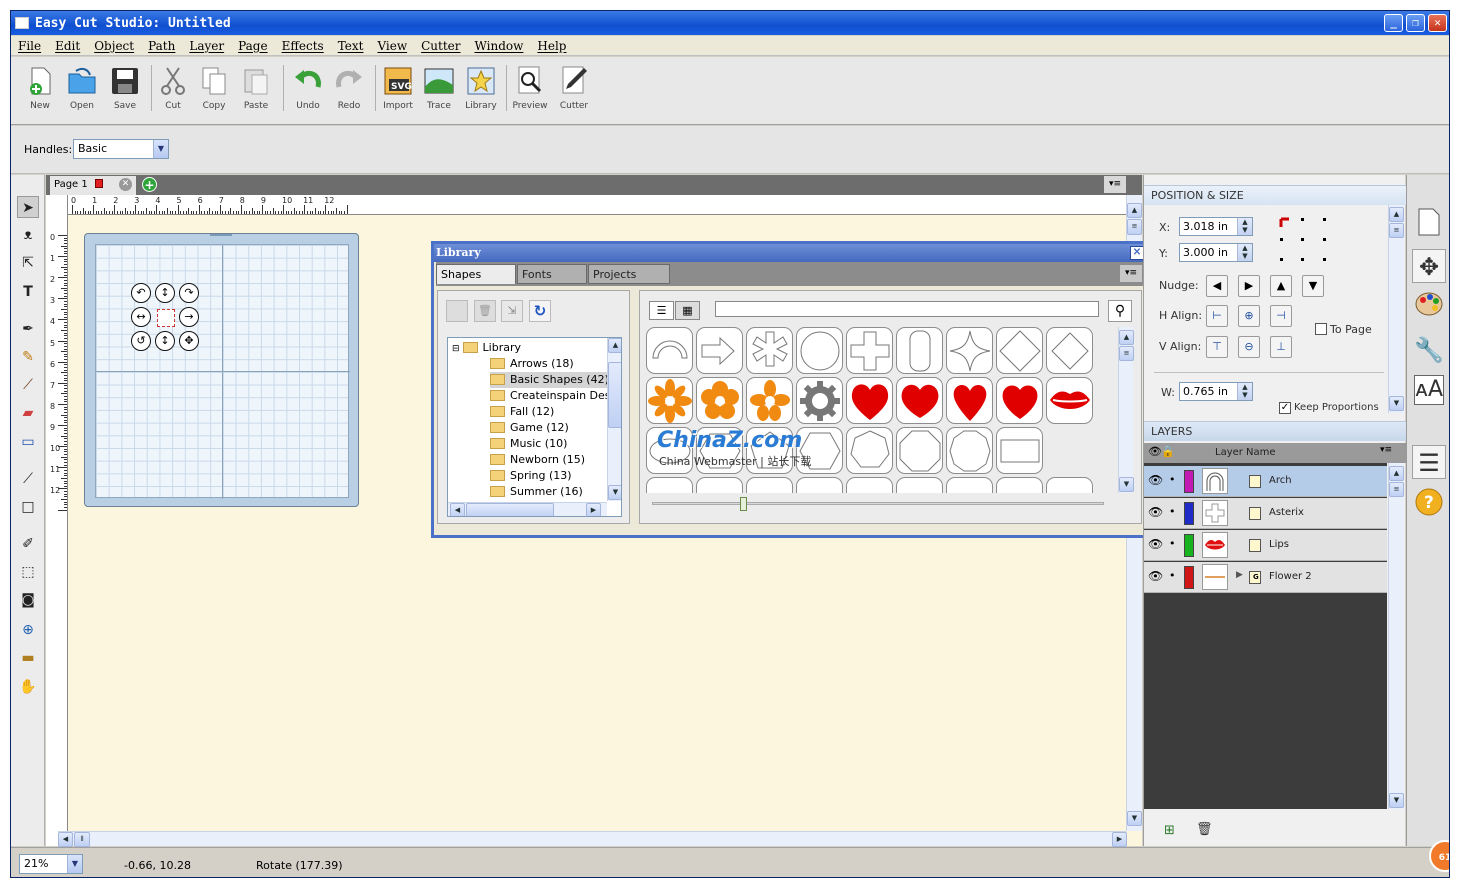 The image size is (1460, 887). I want to click on help-question-icon: ?, so click(1429, 504).